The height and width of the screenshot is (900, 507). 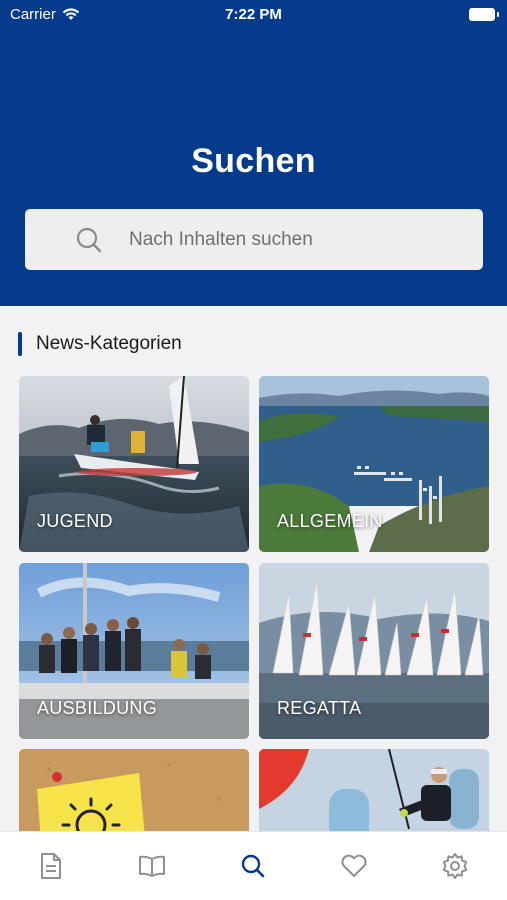 I want to click on category-tile-ausbildung: AUSBILDUNG, so click(x=134, y=651).